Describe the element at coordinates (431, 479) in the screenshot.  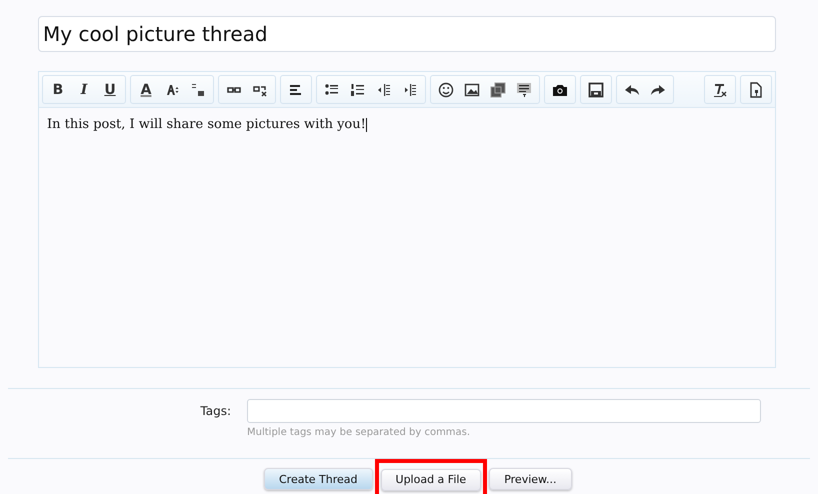
I see `action-button: Upload a File` at that location.